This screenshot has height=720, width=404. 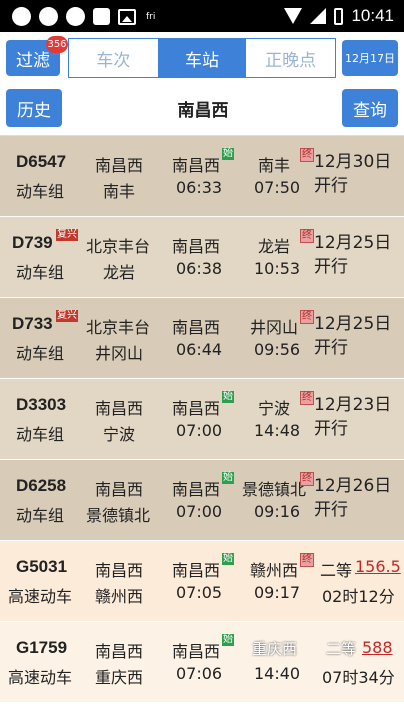 I want to click on service-info: 12月30日开行, so click(x=353, y=174).